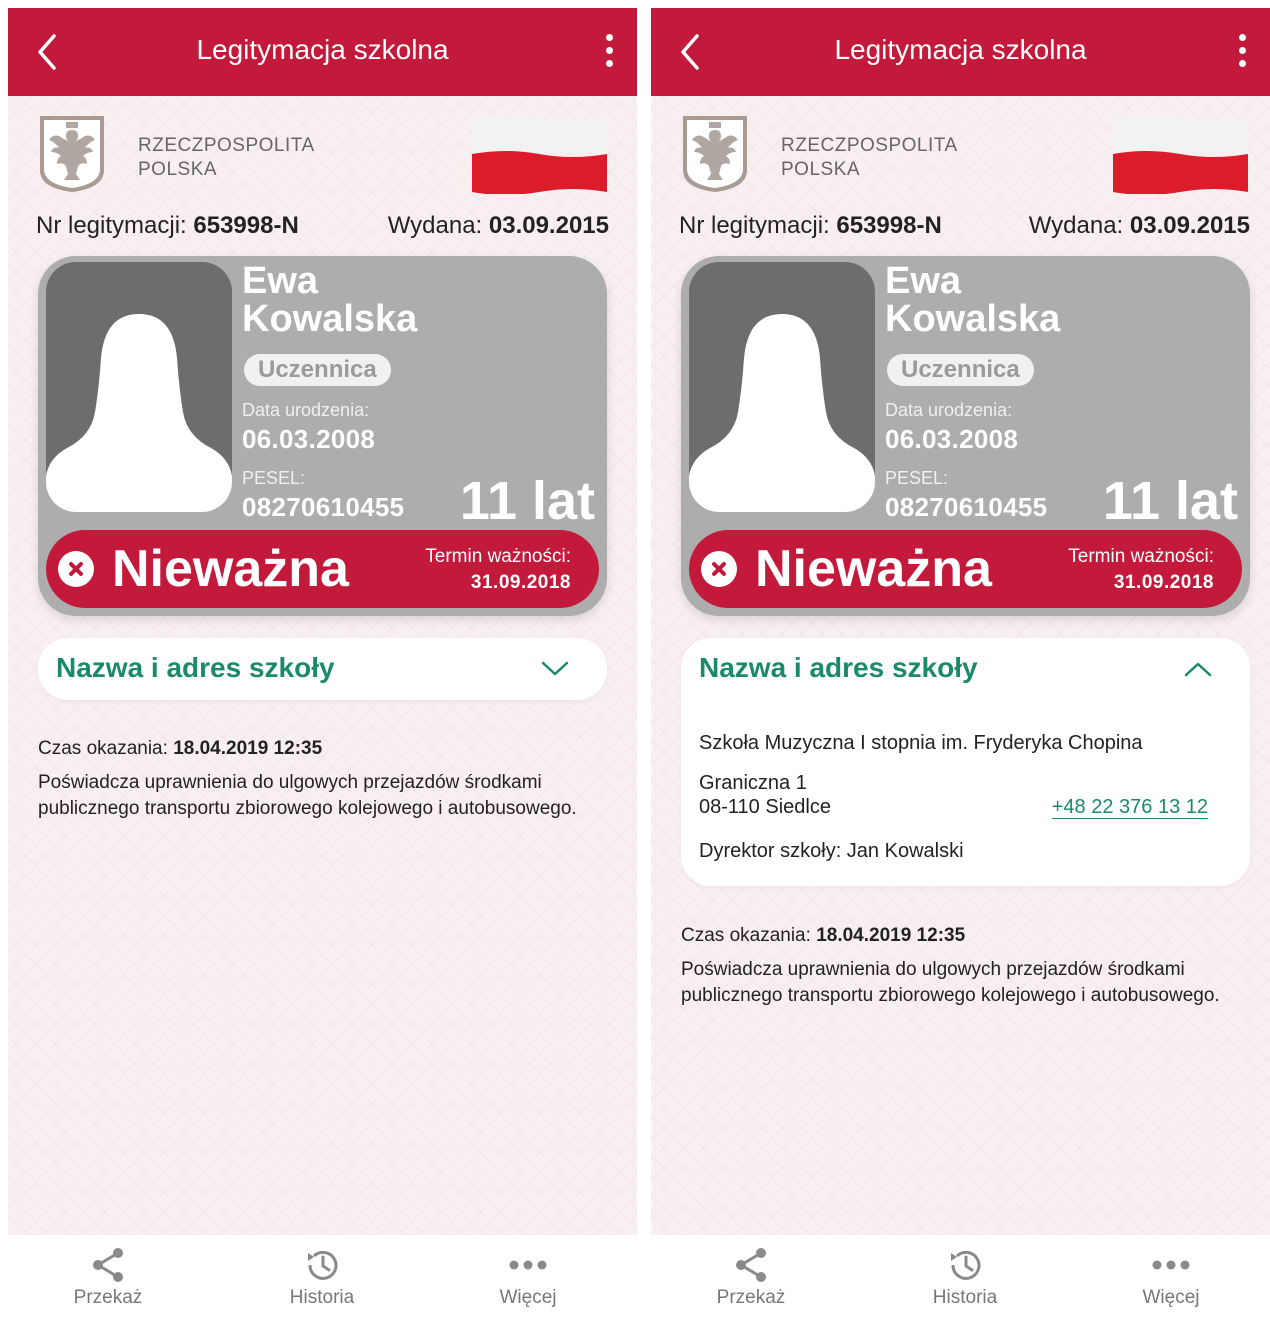 The image size is (1270, 1319). I want to click on person-silhouette-icon, so click(139, 413).